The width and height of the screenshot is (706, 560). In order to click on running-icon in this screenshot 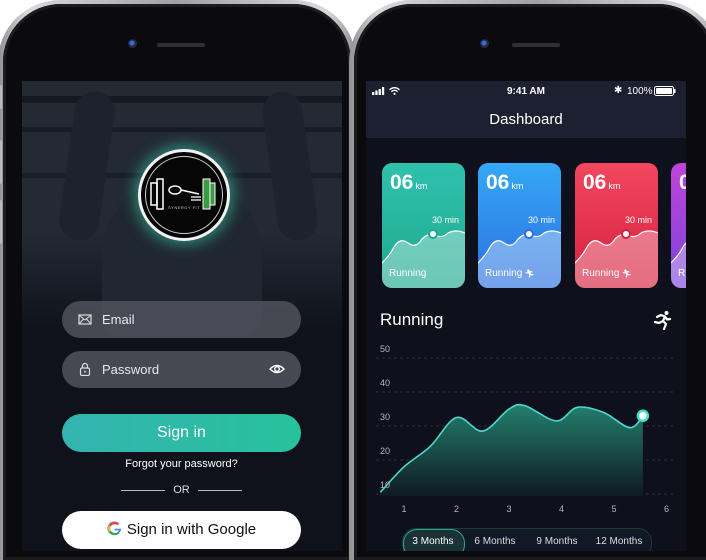, I will do `click(662, 320)`.